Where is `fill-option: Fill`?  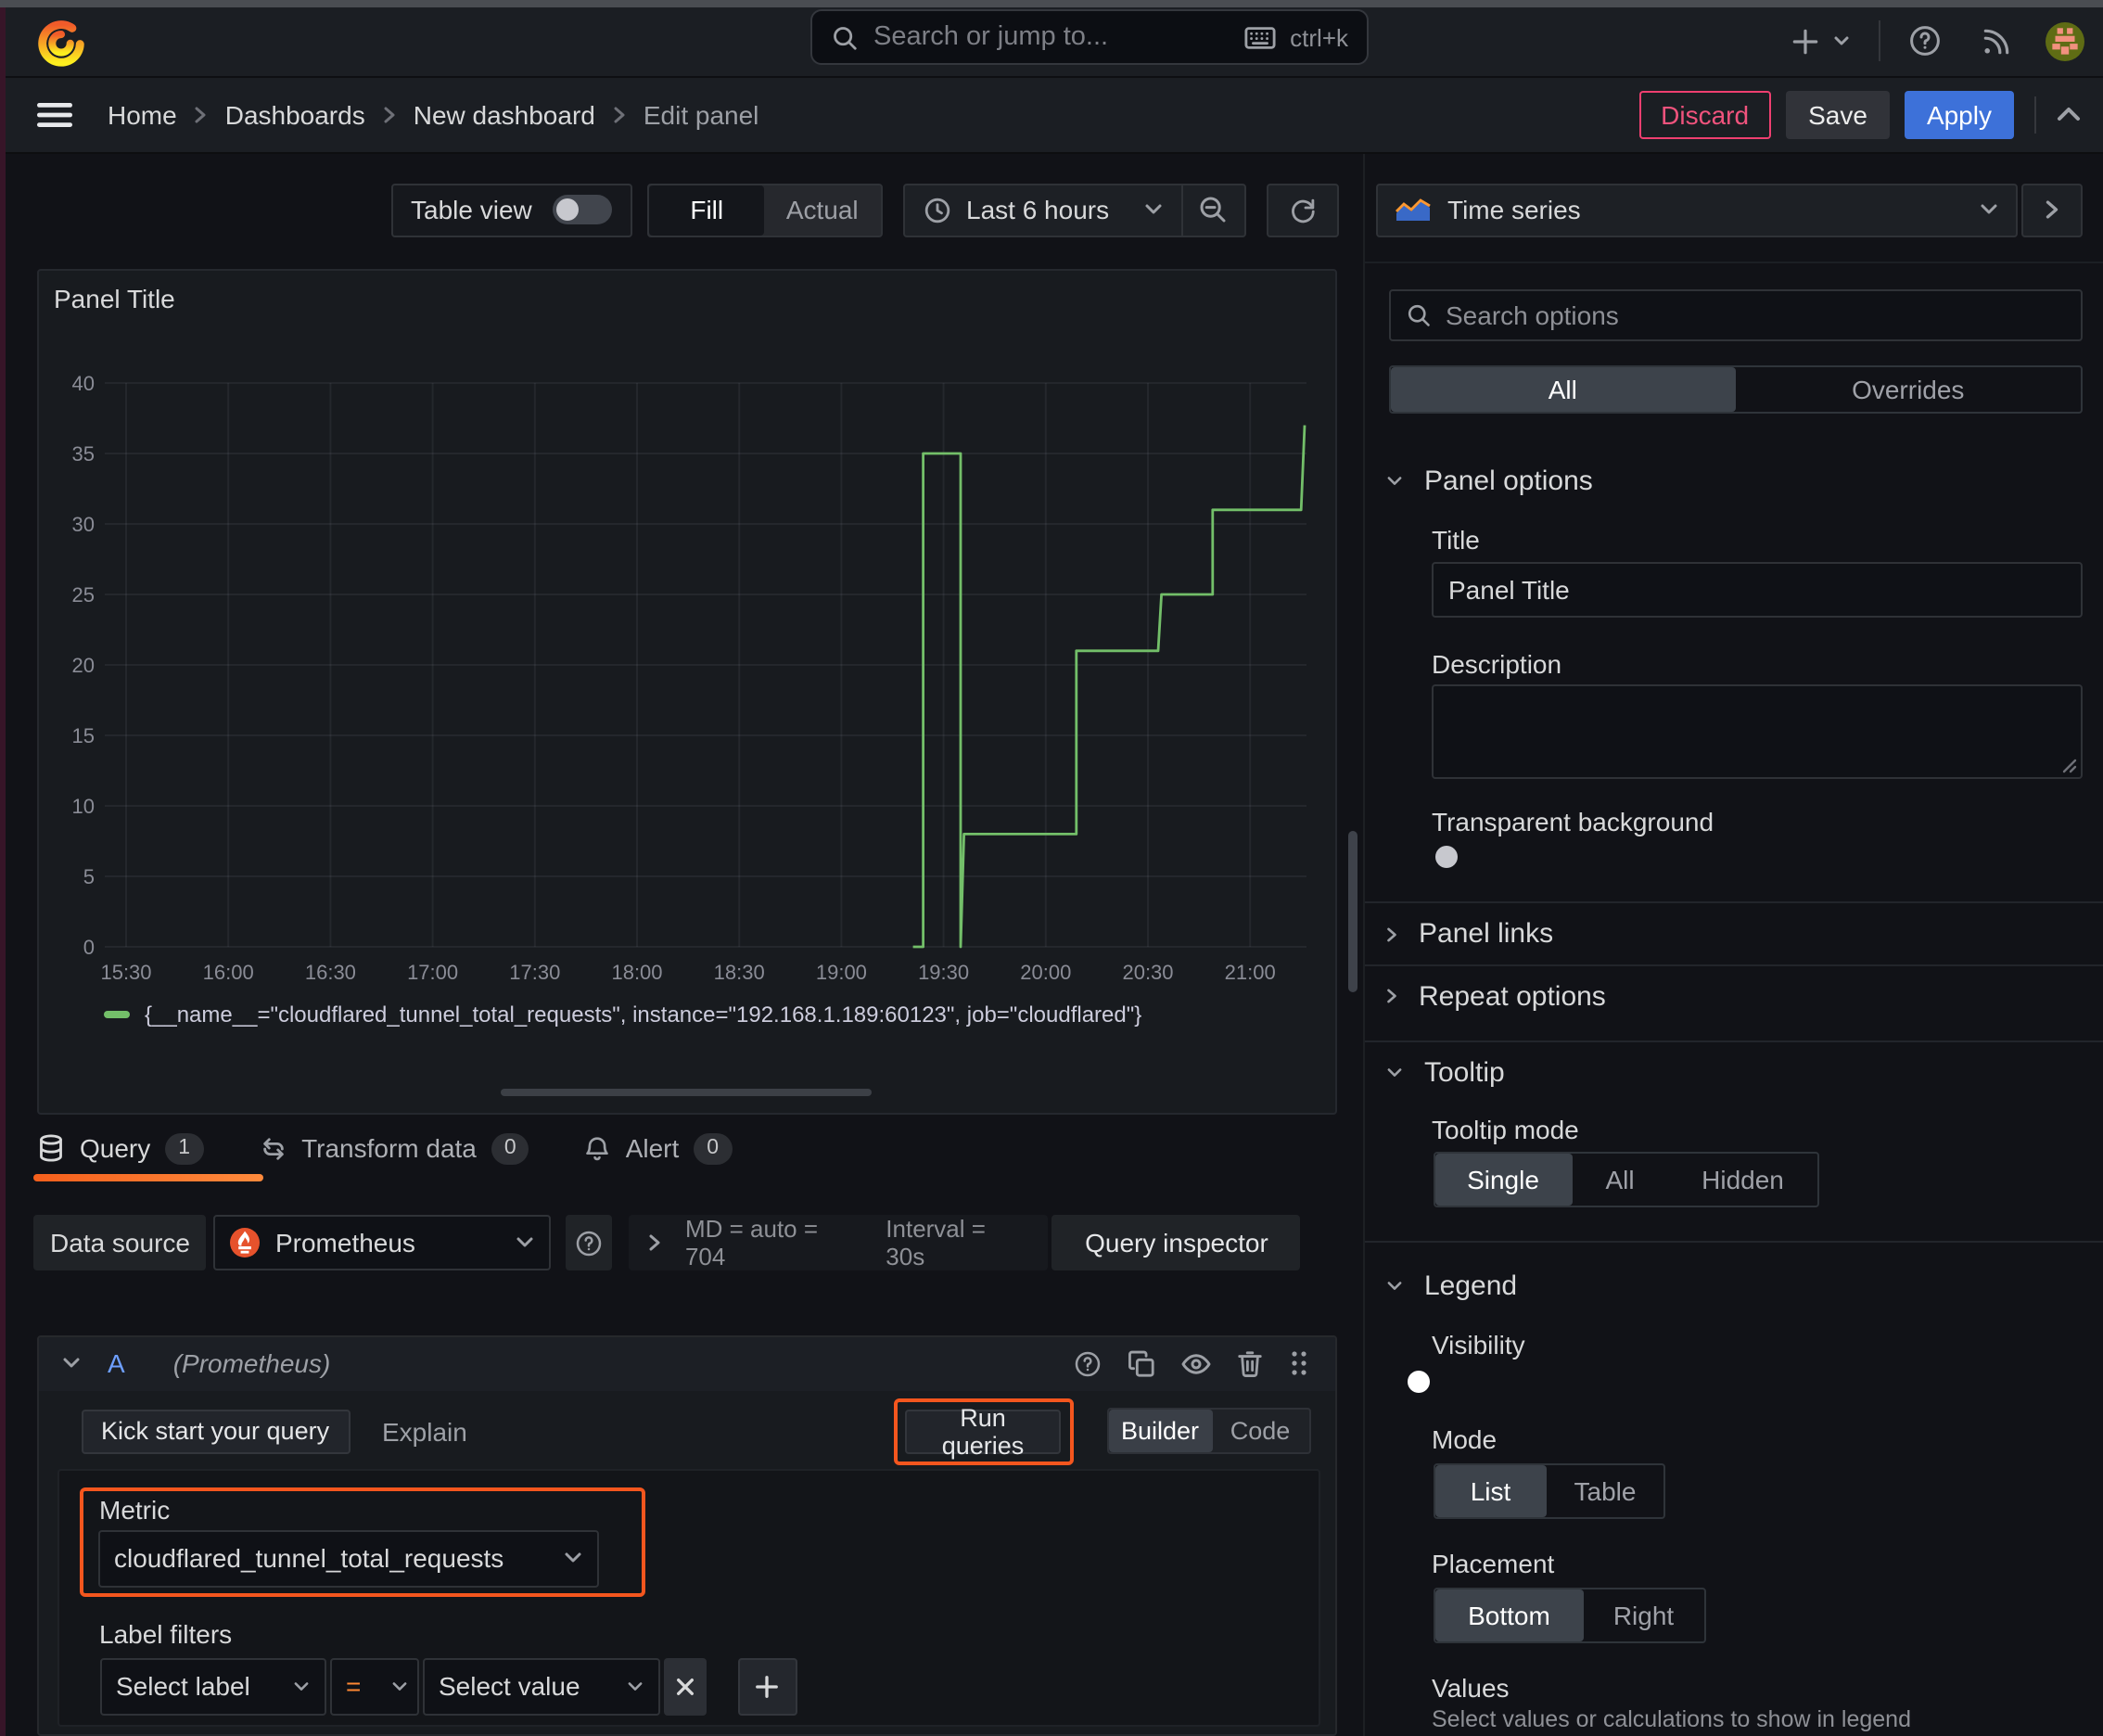 fill-option: Fill is located at coordinates (707, 210).